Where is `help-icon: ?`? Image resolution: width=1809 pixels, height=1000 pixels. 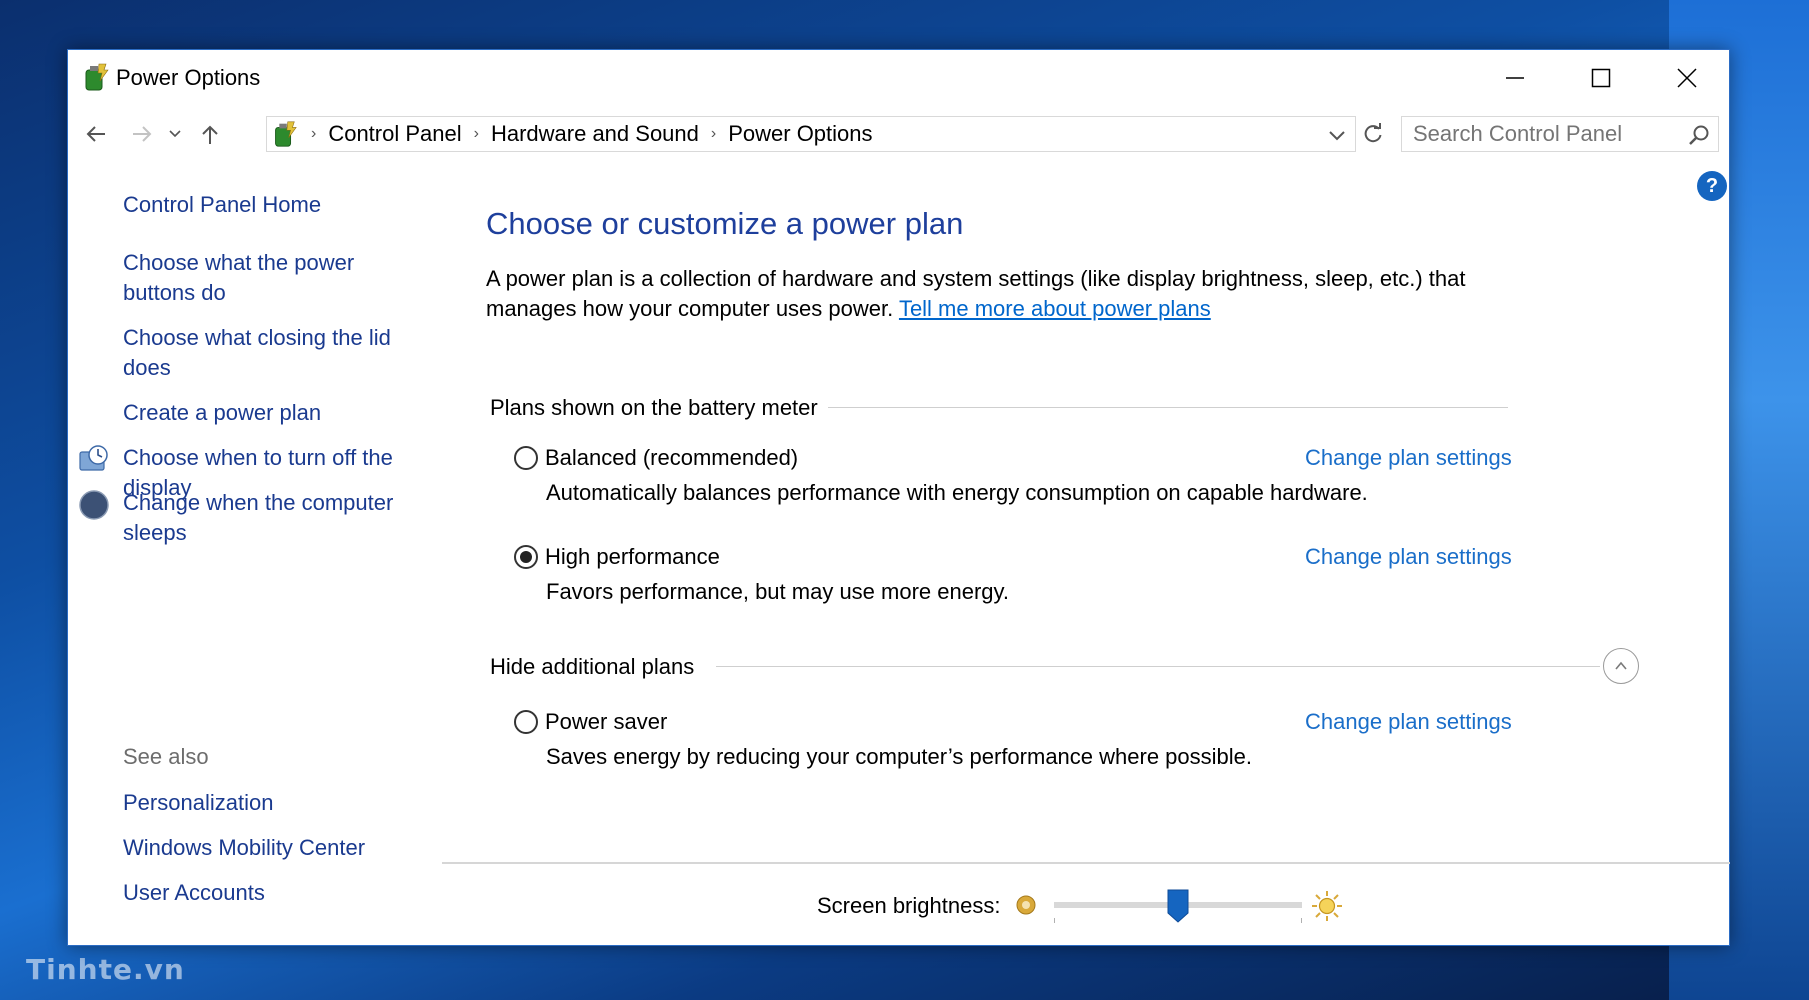 help-icon: ? is located at coordinates (1712, 186).